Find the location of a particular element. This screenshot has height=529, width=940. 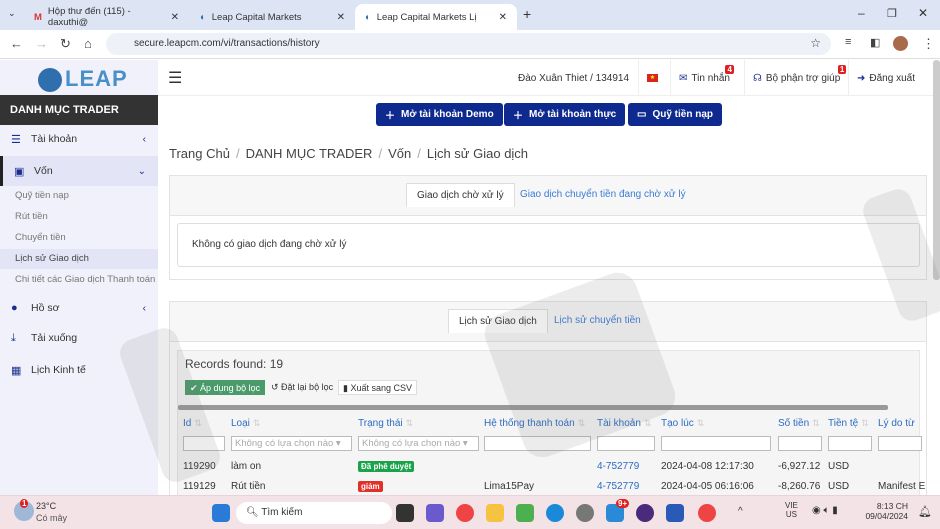

sidebar-item-downloads: ⤓ Tải xuống is located at coordinates (79, 338).